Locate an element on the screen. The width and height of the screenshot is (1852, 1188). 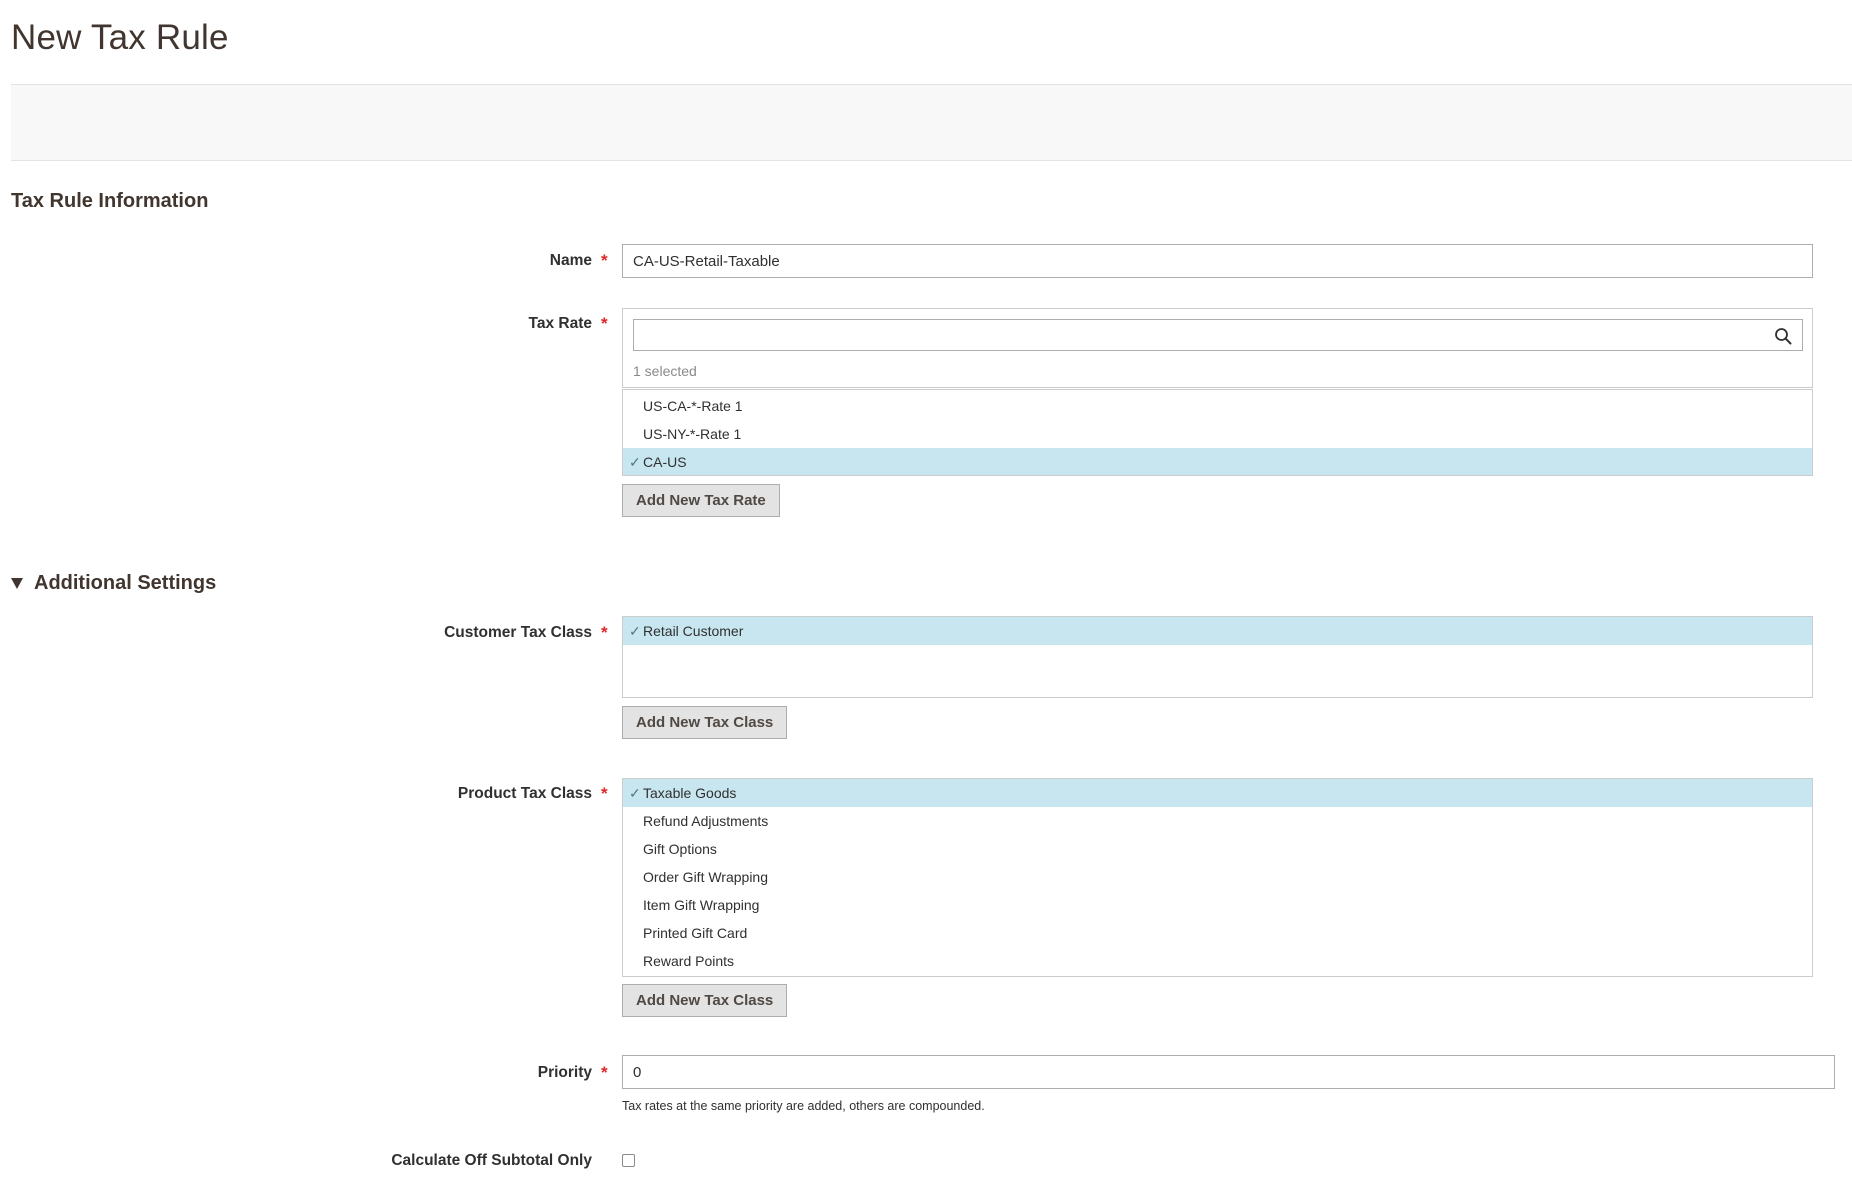
additional-settings-toggle: Additional Settings is located at coordinates (113, 583).